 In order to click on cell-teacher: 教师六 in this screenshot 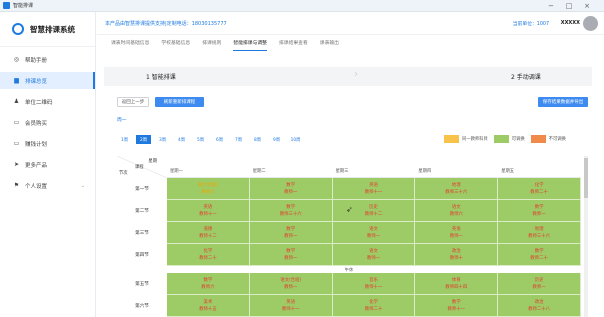, I will do `click(456, 214)`.